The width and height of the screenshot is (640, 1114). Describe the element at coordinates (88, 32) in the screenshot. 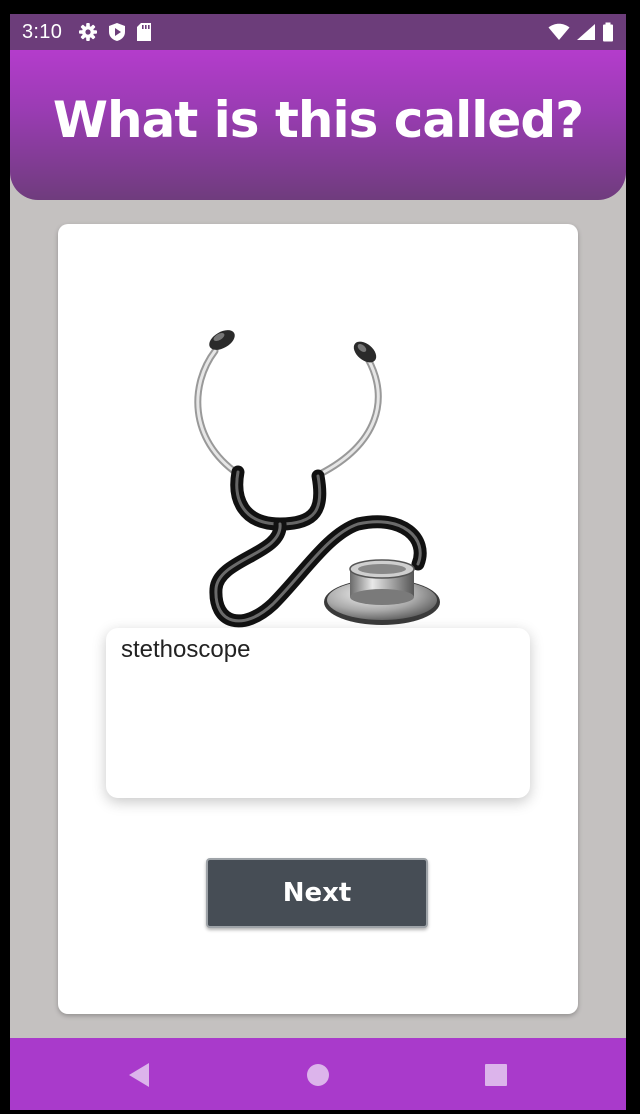

I see `gear-icon` at that location.